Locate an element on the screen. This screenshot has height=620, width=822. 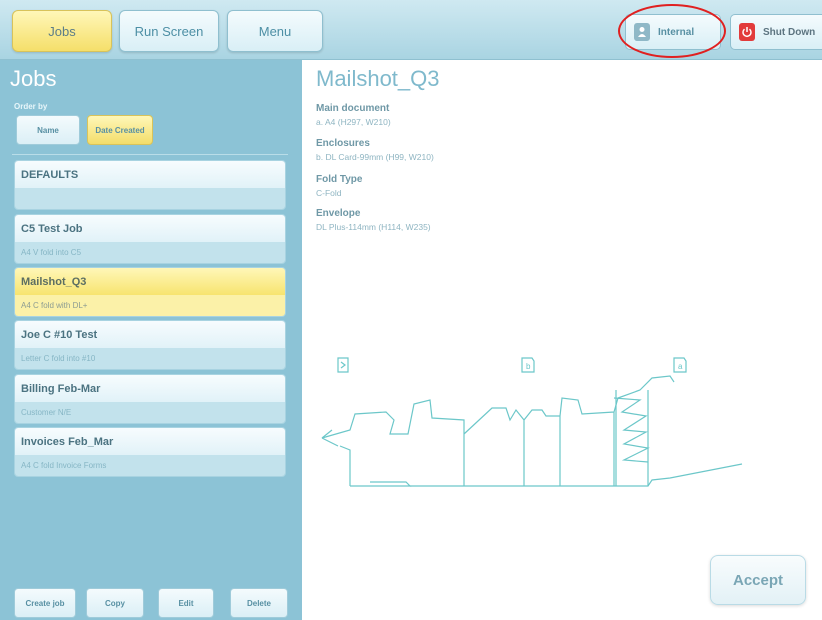
diagram-label-a: a is located at coordinates (680, 366).